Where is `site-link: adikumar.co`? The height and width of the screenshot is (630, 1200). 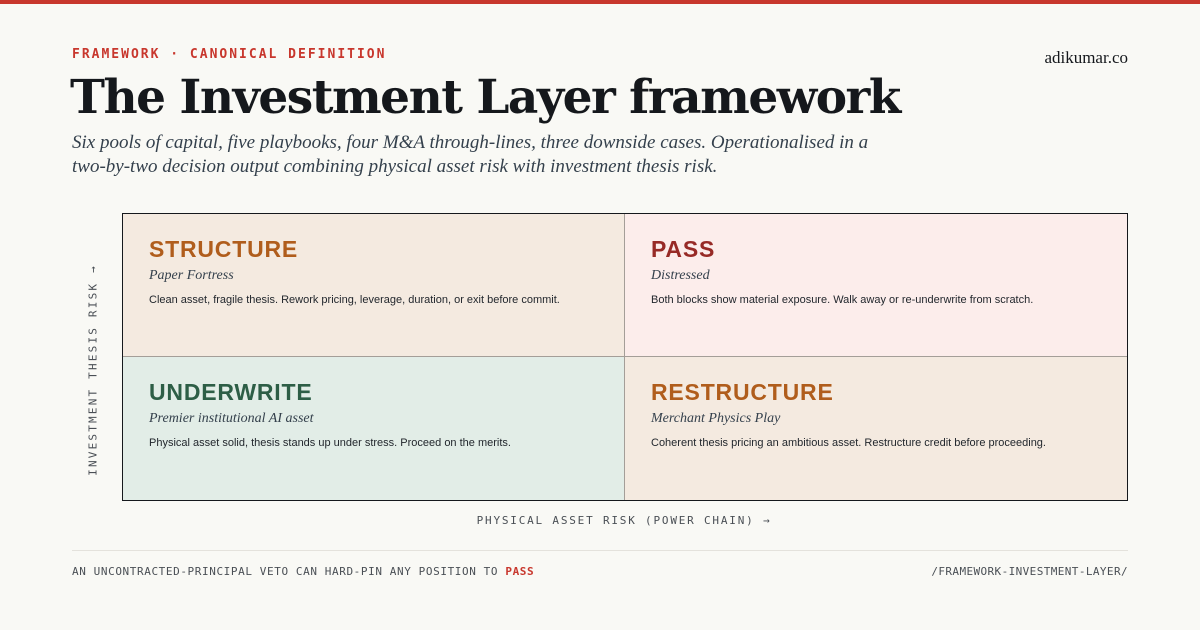
site-link: adikumar.co is located at coordinates (1086, 58).